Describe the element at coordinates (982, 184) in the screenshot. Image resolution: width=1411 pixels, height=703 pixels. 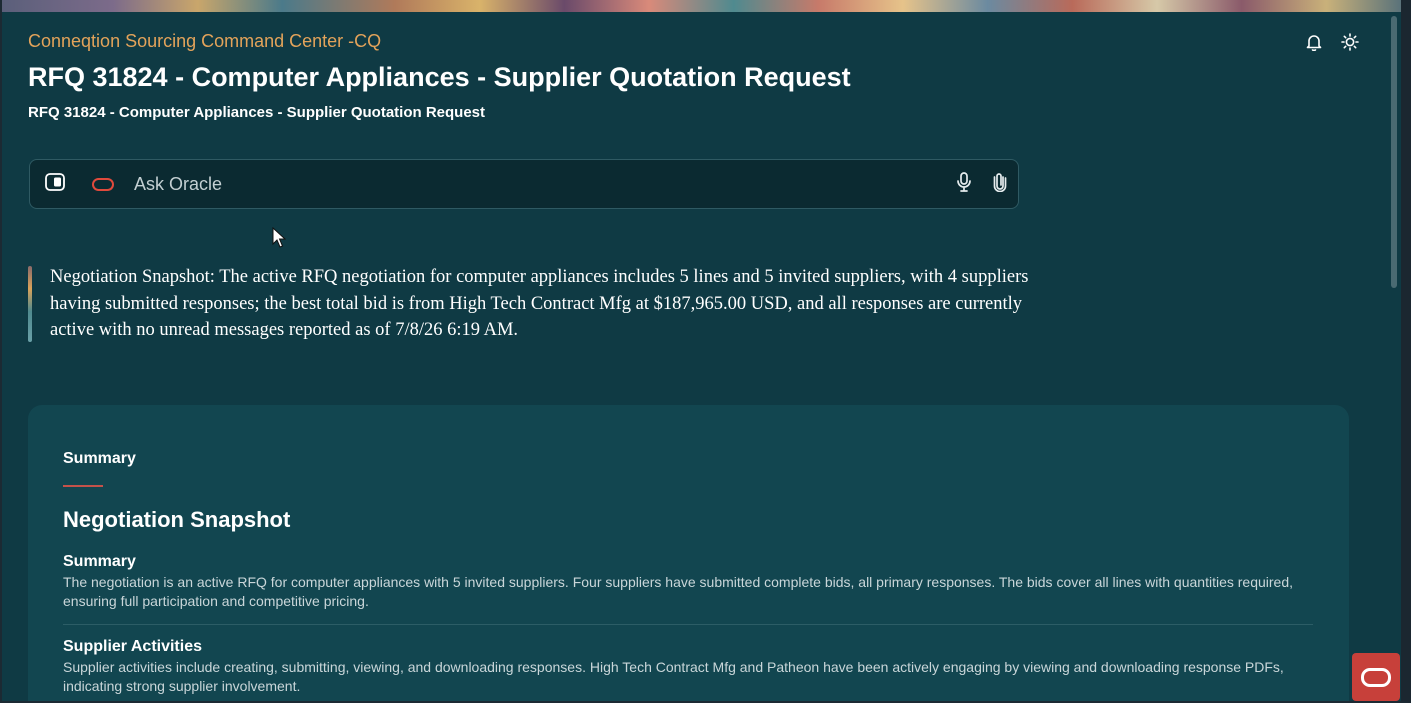
I see `ask-bar-actions` at that location.